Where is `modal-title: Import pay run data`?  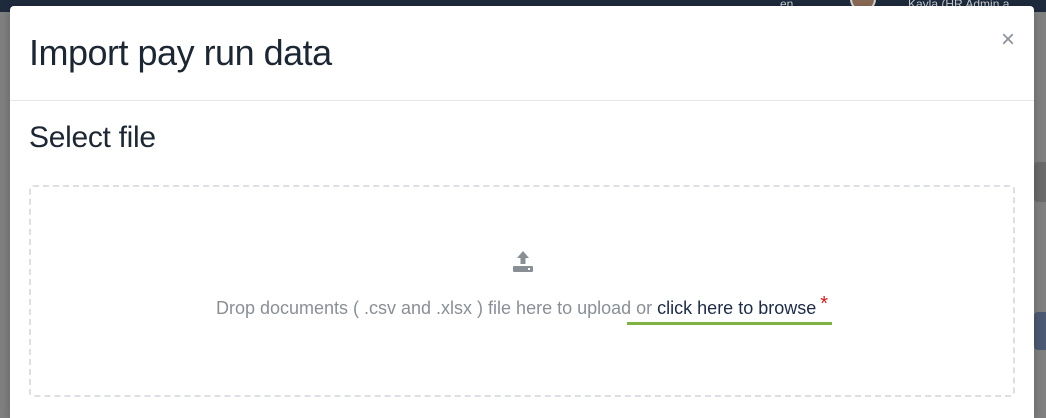 modal-title: Import pay run data is located at coordinates (180, 52).